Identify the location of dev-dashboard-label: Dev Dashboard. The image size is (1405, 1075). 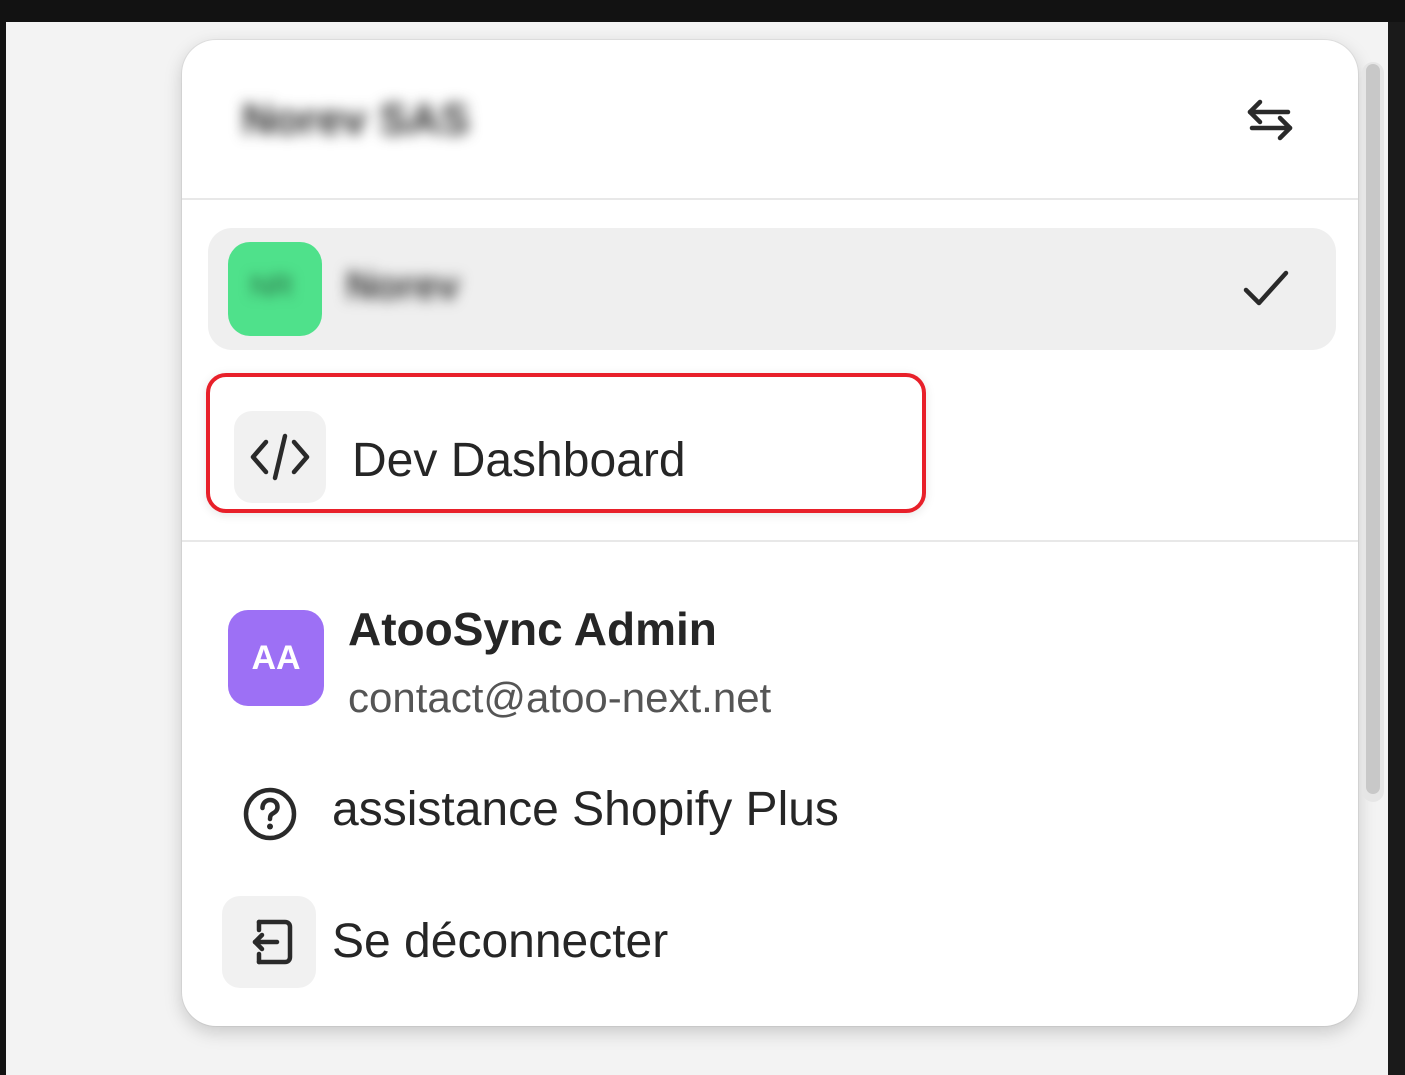
(519, 460).